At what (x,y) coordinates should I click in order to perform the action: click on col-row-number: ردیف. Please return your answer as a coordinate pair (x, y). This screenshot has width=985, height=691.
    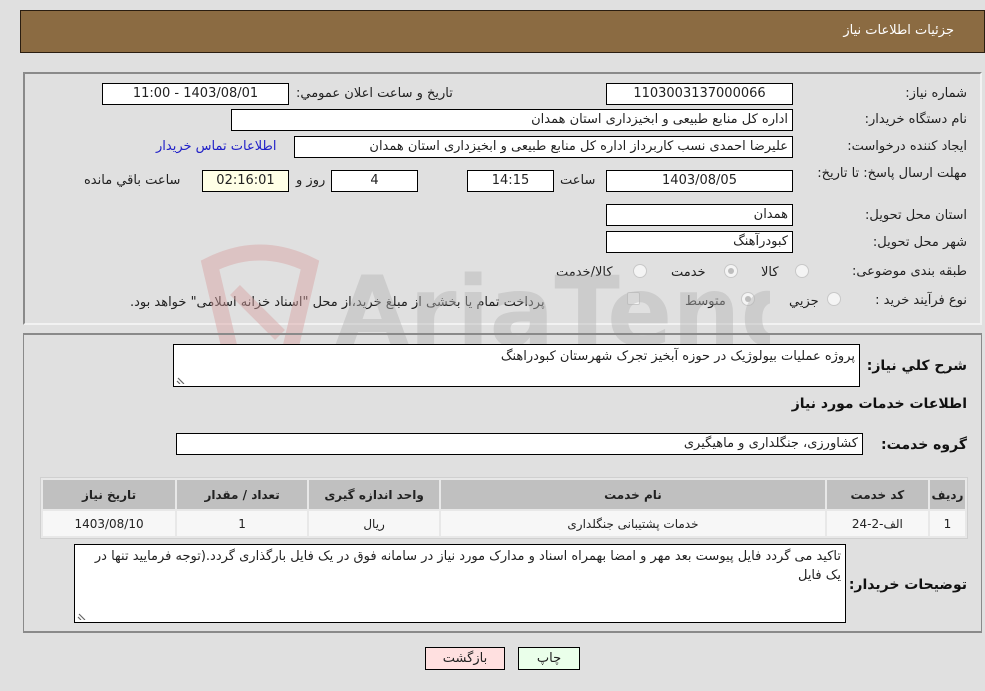
    Looking at the image, I should click on (947, 494).